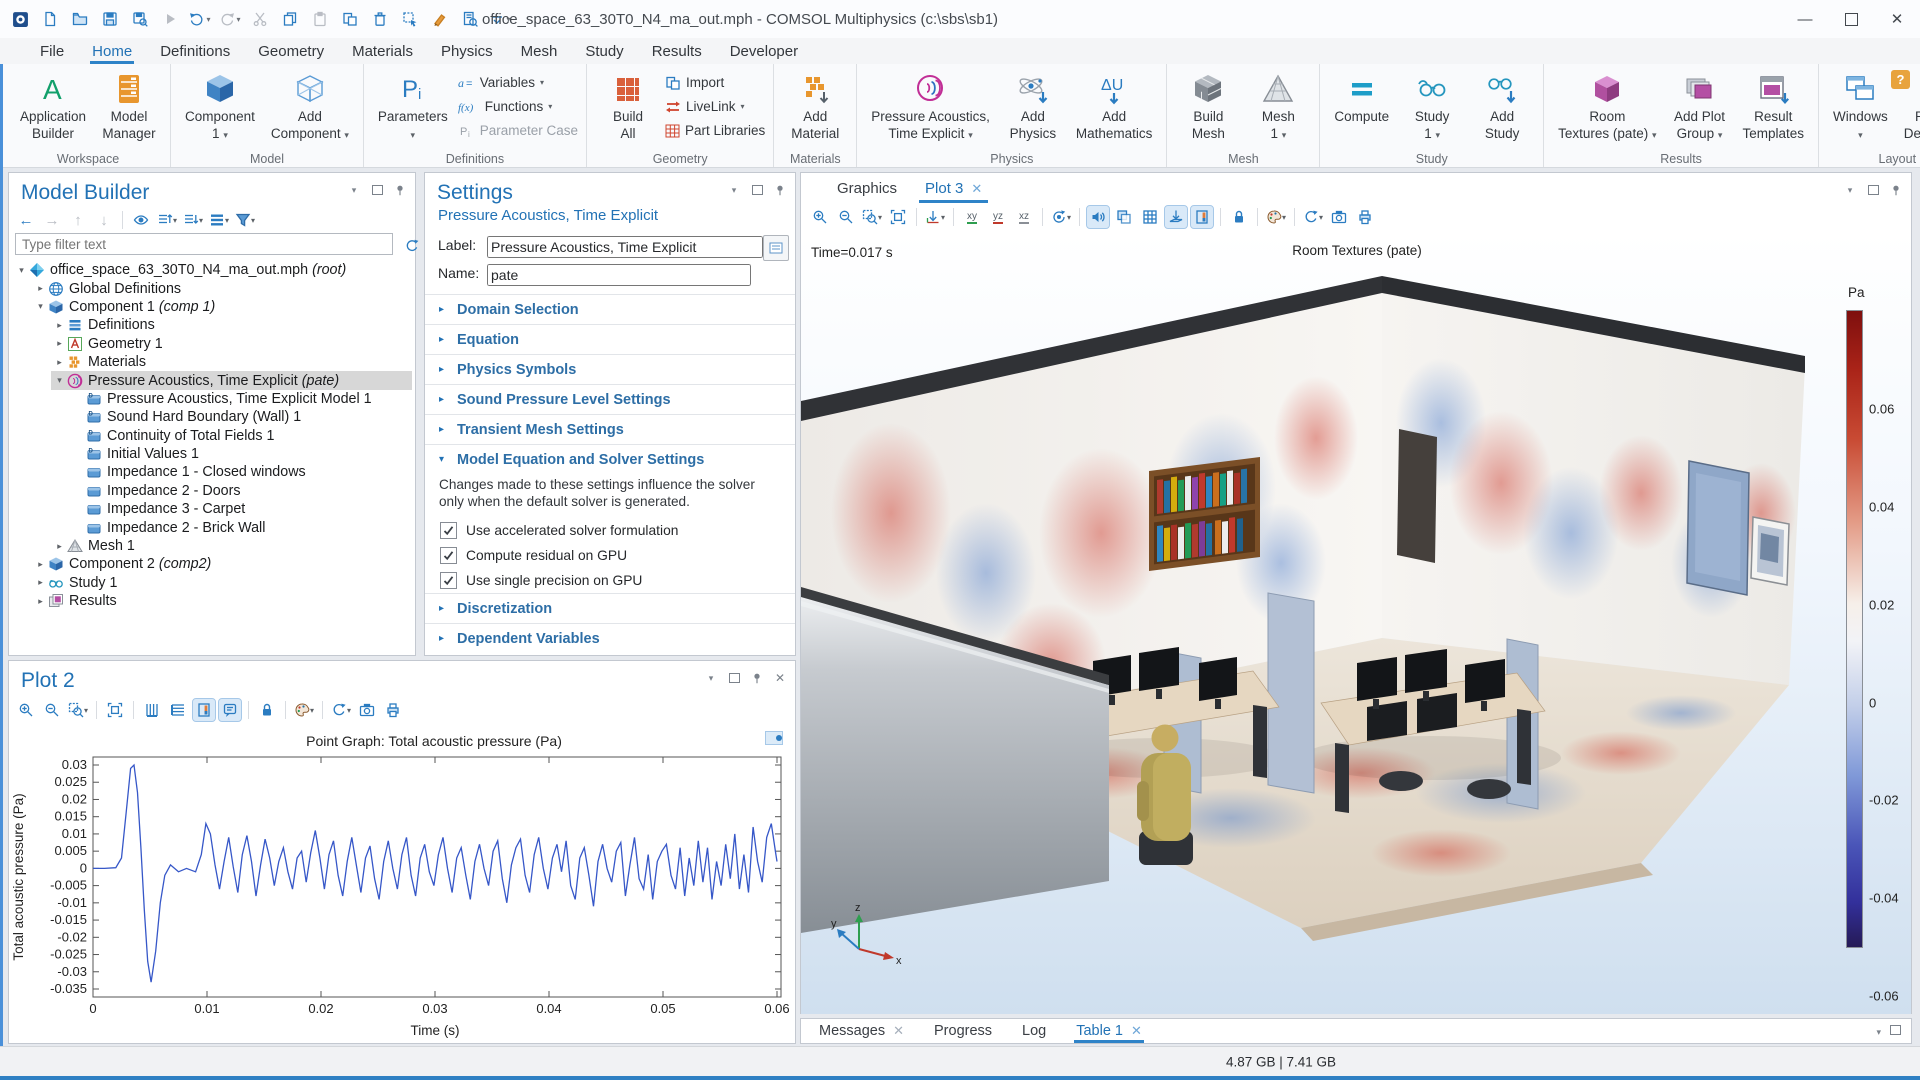 The image size is (1920, 1080). What do you see at coordinates (304, 710) in the screenshot?
I see `color-palette-icon: ▾` at bounding box center [304, 710].